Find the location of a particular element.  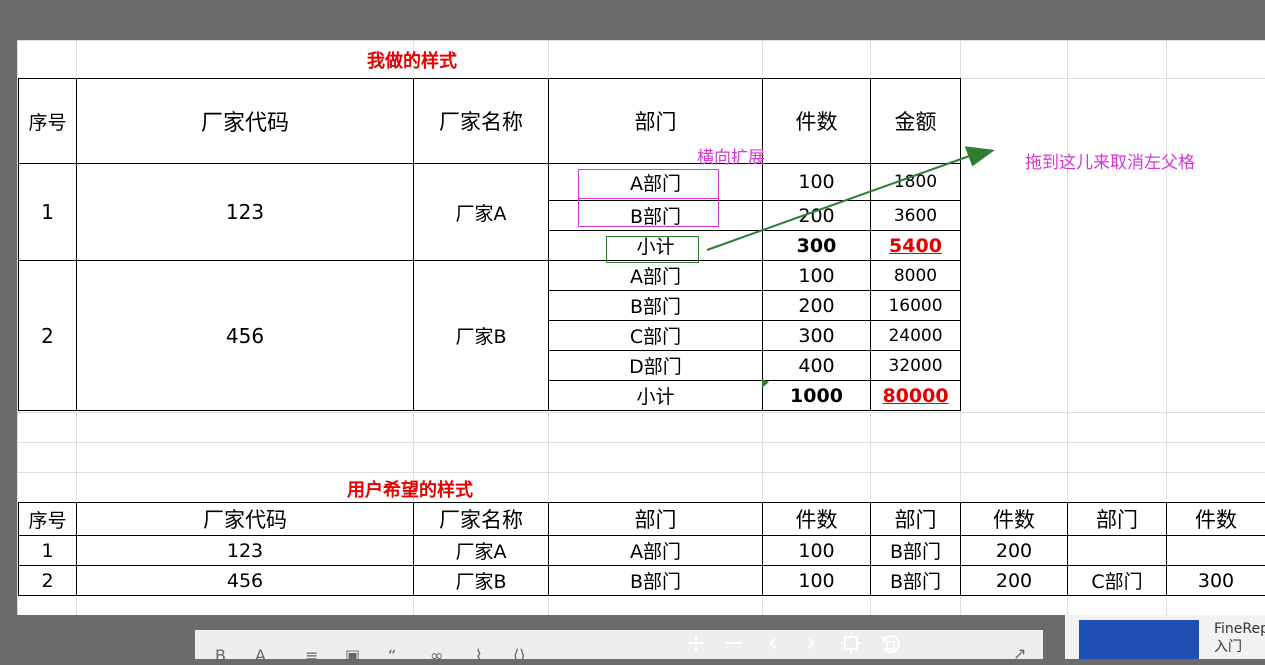

fit-screen-button is located at coordinates (851, 643).